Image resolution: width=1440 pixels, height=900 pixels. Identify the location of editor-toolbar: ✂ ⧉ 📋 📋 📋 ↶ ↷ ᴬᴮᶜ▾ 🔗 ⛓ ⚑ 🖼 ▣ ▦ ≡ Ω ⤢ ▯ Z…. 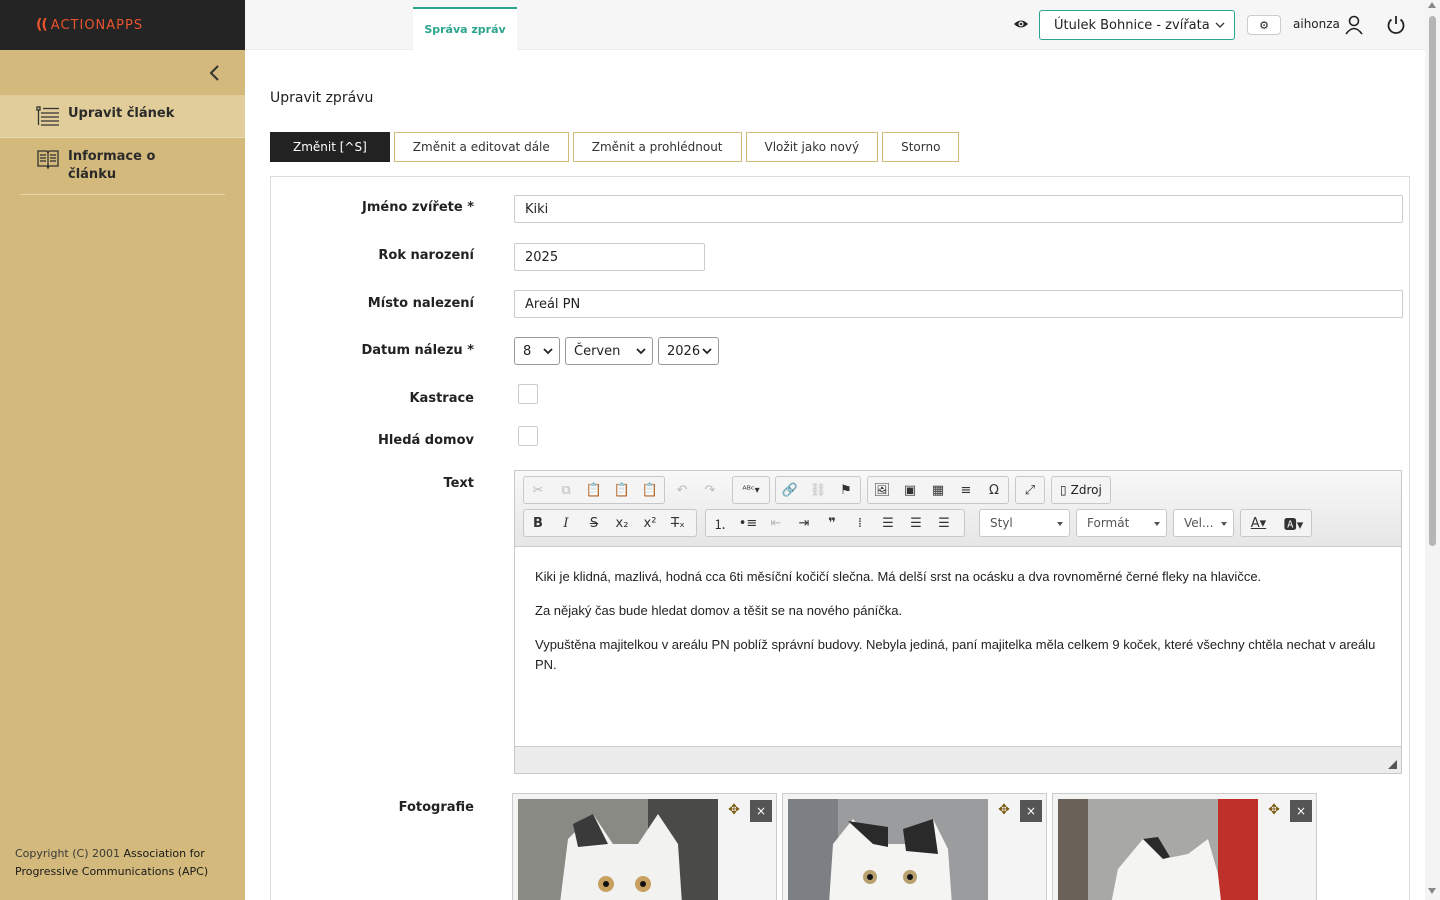
(958, 509).